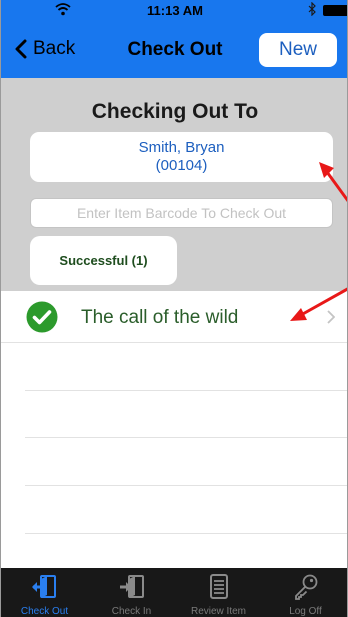 This screenshot has height=617, width=348. I want to click on tab-label: Review Item, so click(218, 611).